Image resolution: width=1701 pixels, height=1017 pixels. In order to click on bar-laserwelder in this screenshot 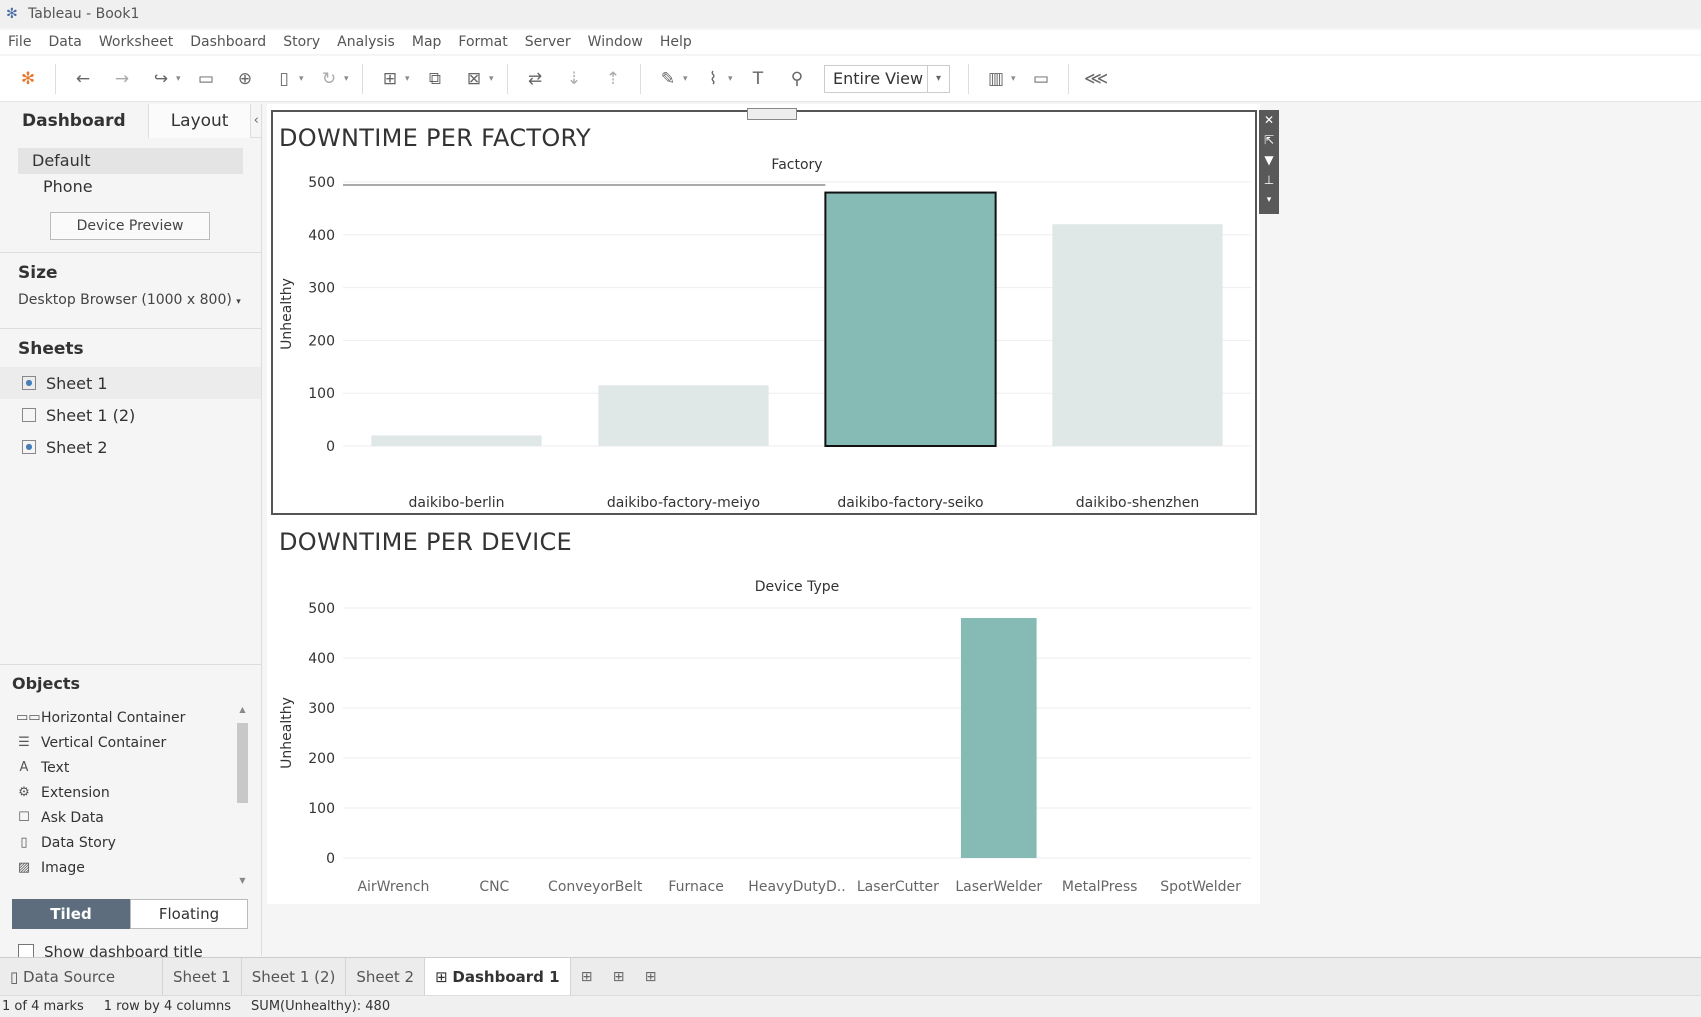, I will do `click(998, 738)`.